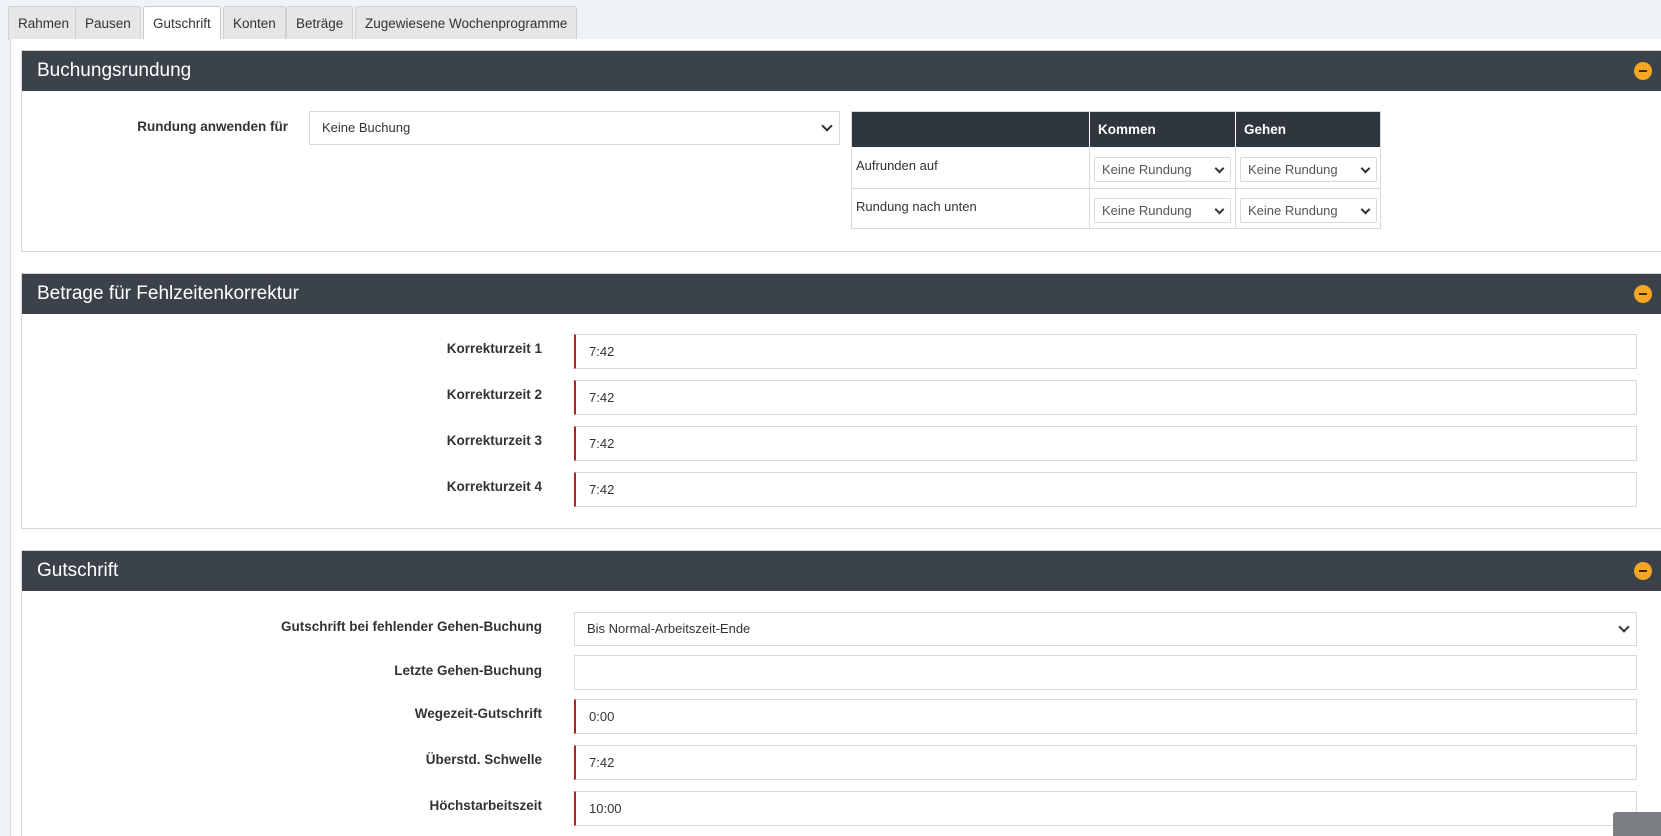 The image size is (1661, 836). Describe the element at coordinates (1105, 762) in the screenshot. I see `ueberstd-schwelle-input: 7:42` at that location.